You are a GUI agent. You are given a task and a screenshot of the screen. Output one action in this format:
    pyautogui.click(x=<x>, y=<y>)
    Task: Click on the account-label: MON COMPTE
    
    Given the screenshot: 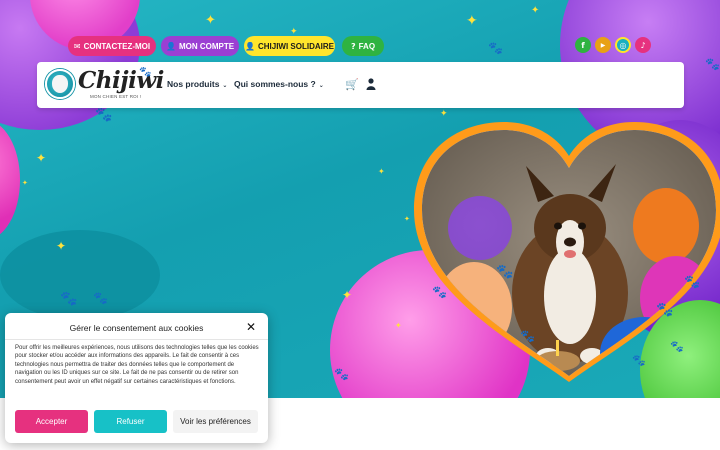 What is the action you would take?
    pyautogui.click(x=206, y=46)
    